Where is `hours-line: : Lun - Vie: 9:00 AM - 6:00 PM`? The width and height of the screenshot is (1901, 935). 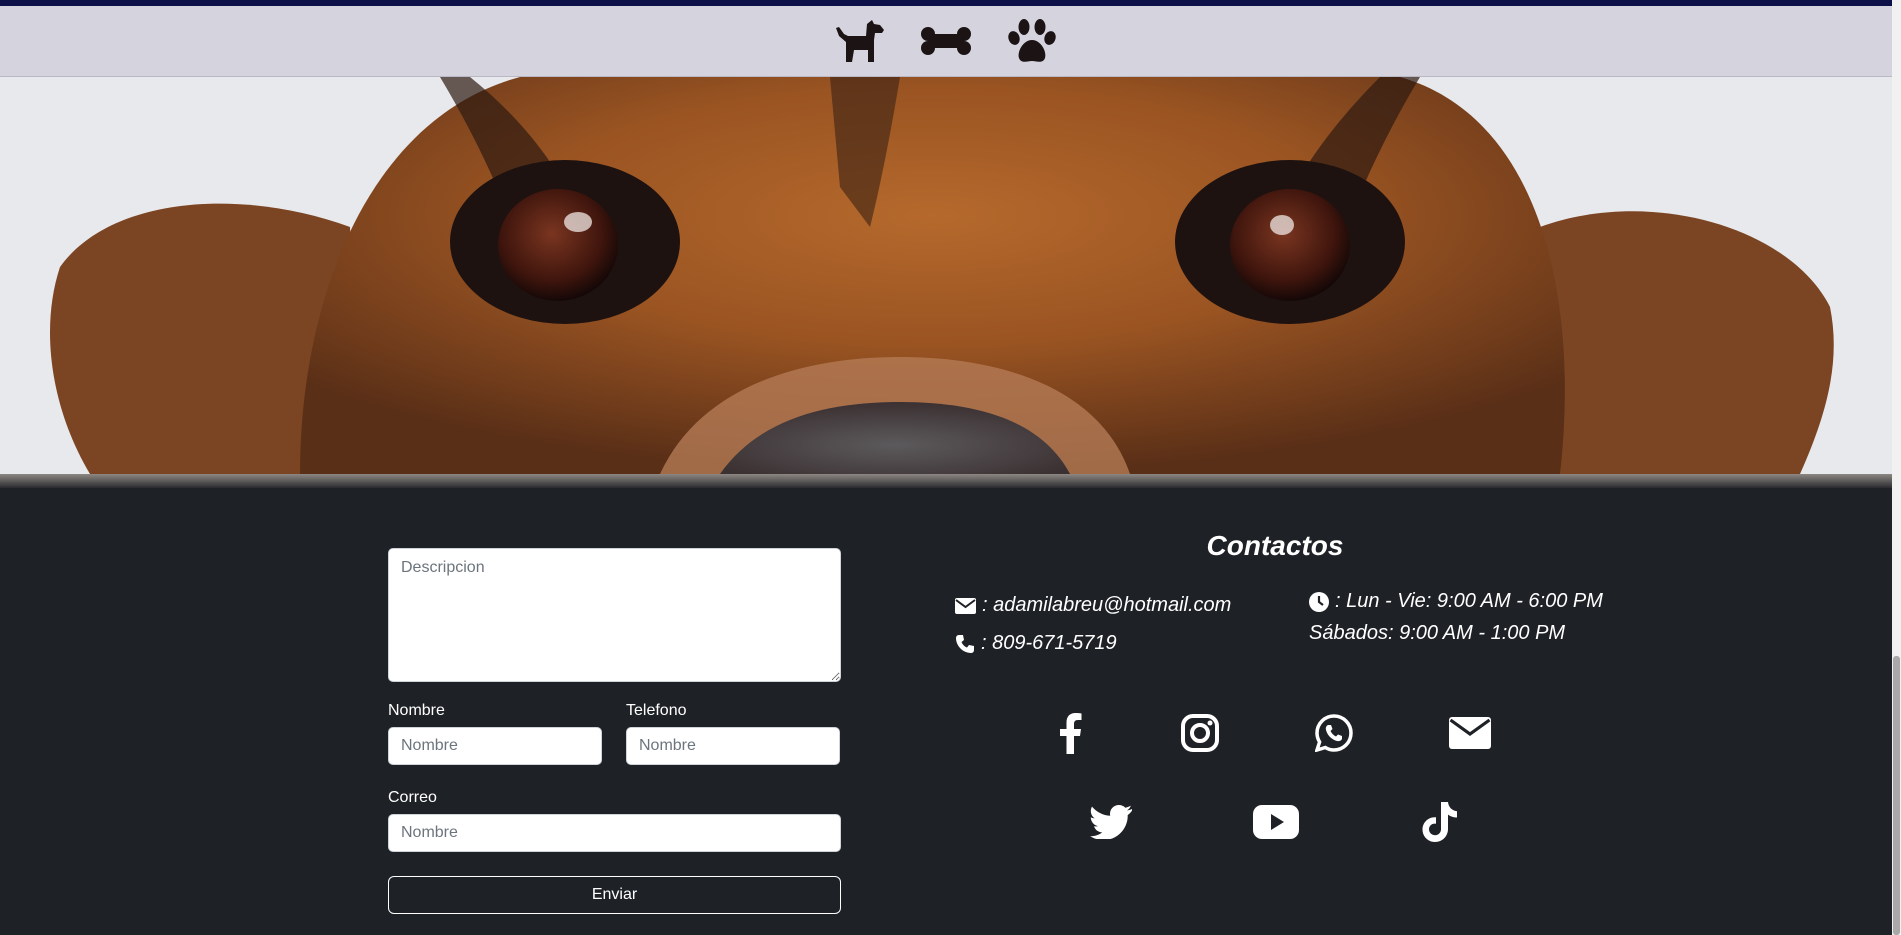
hours-line: : Lun - Vie: 9:00 AM - 6:00 PM is located at coordinates (1456, 601).